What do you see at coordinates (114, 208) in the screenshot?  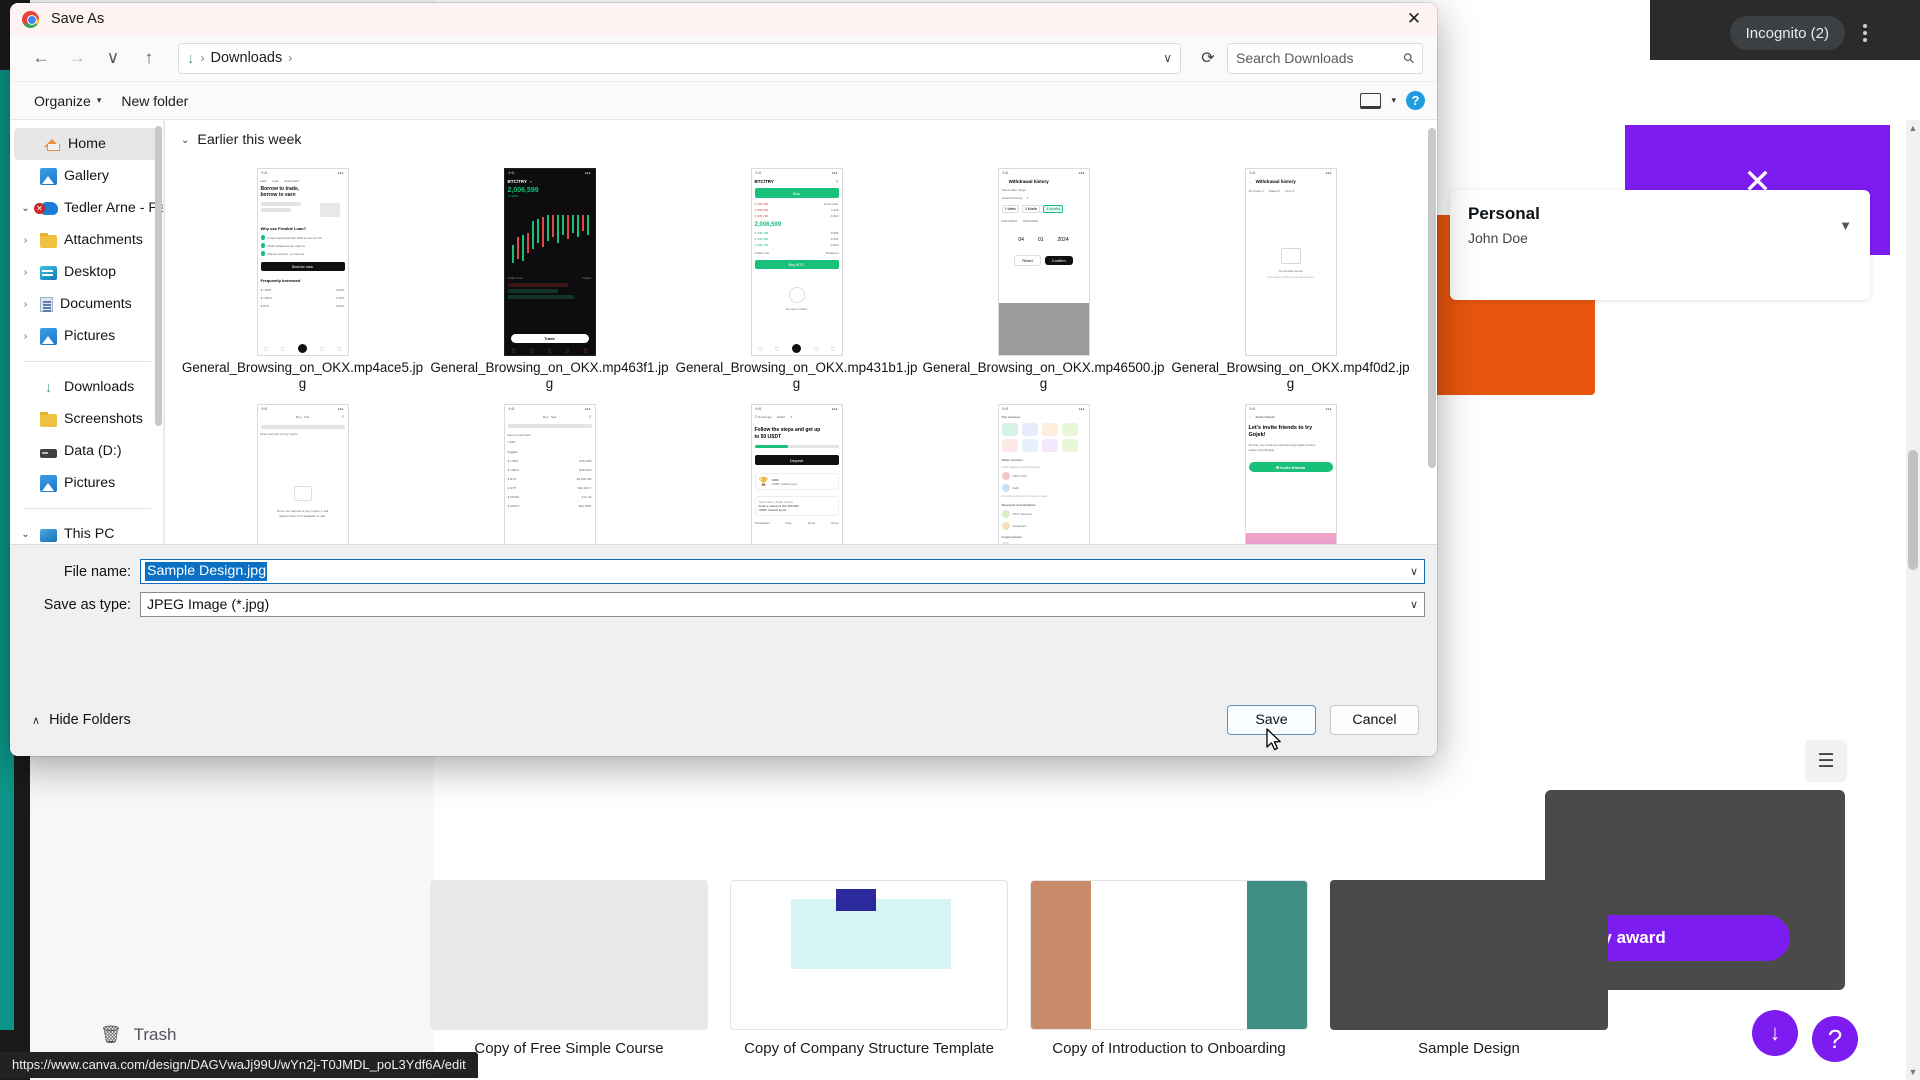 I see `sidebar-item-label: Tedler Arne - Pe` at bounding box center [114, 208].